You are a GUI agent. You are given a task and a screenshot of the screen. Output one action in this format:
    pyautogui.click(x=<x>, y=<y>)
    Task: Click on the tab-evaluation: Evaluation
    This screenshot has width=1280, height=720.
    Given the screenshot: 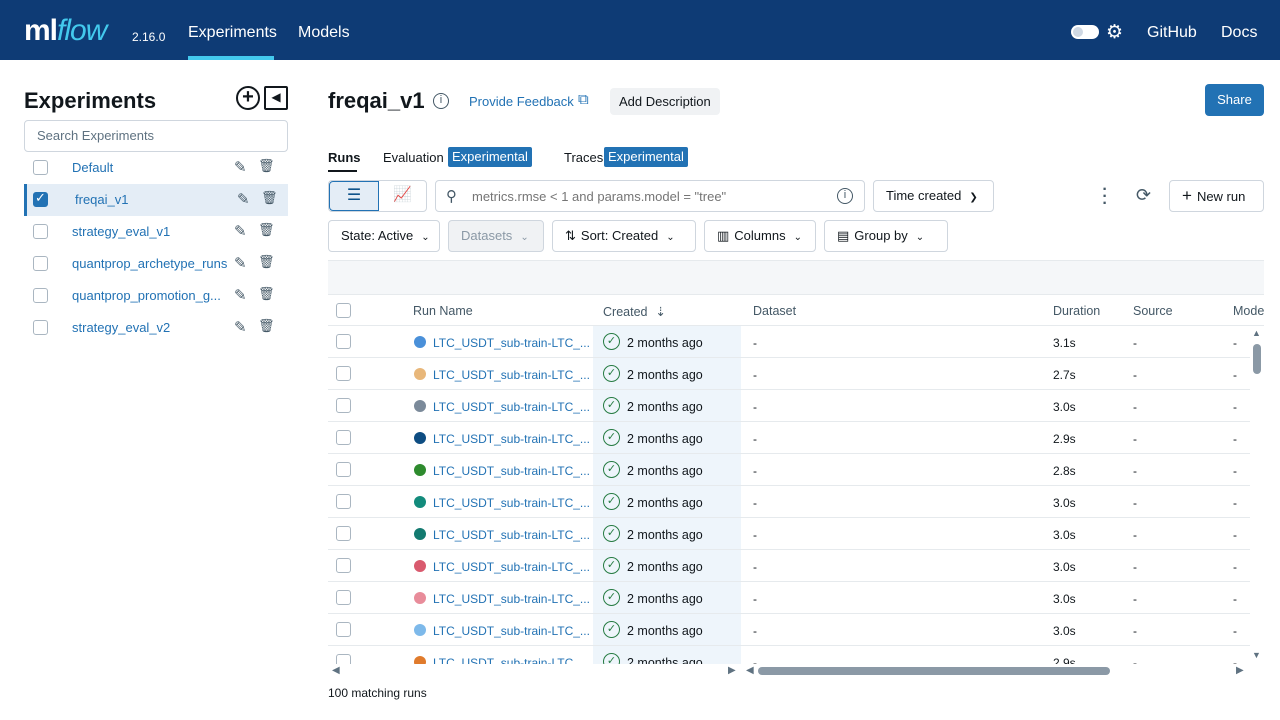 What is the action you would take?
    pyautogui.click(x=413, y=157)
    